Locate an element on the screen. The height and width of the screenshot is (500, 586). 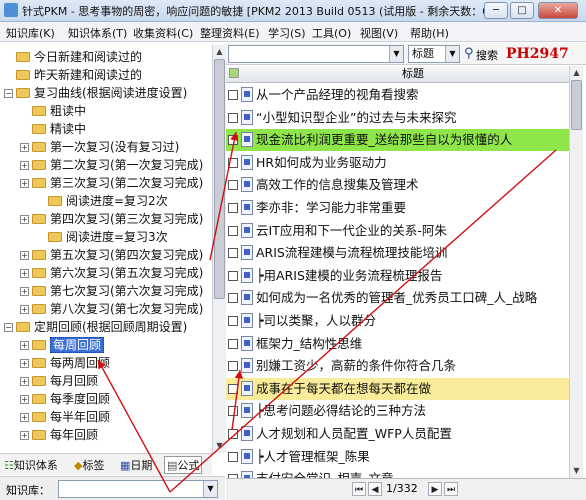
tree-scrollbar: ▲ ▼ is located at coordinates (219, 249).